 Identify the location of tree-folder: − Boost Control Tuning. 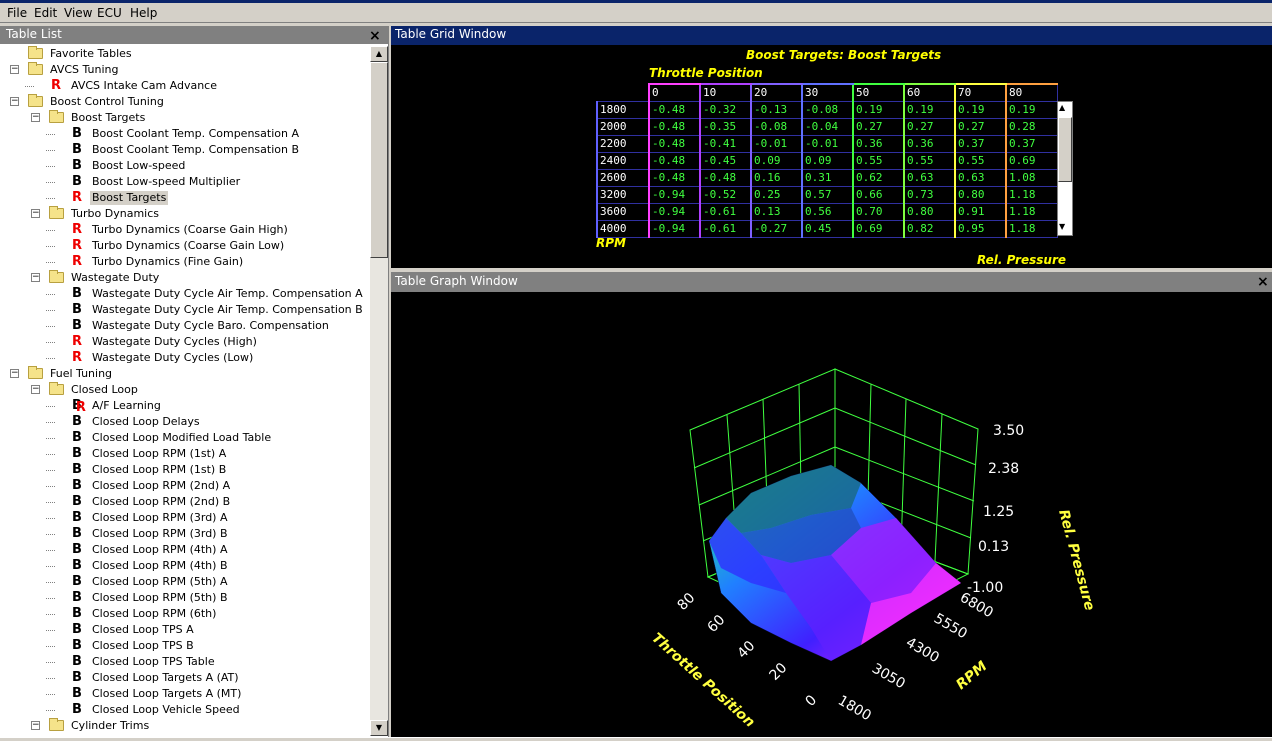
(185, 102).